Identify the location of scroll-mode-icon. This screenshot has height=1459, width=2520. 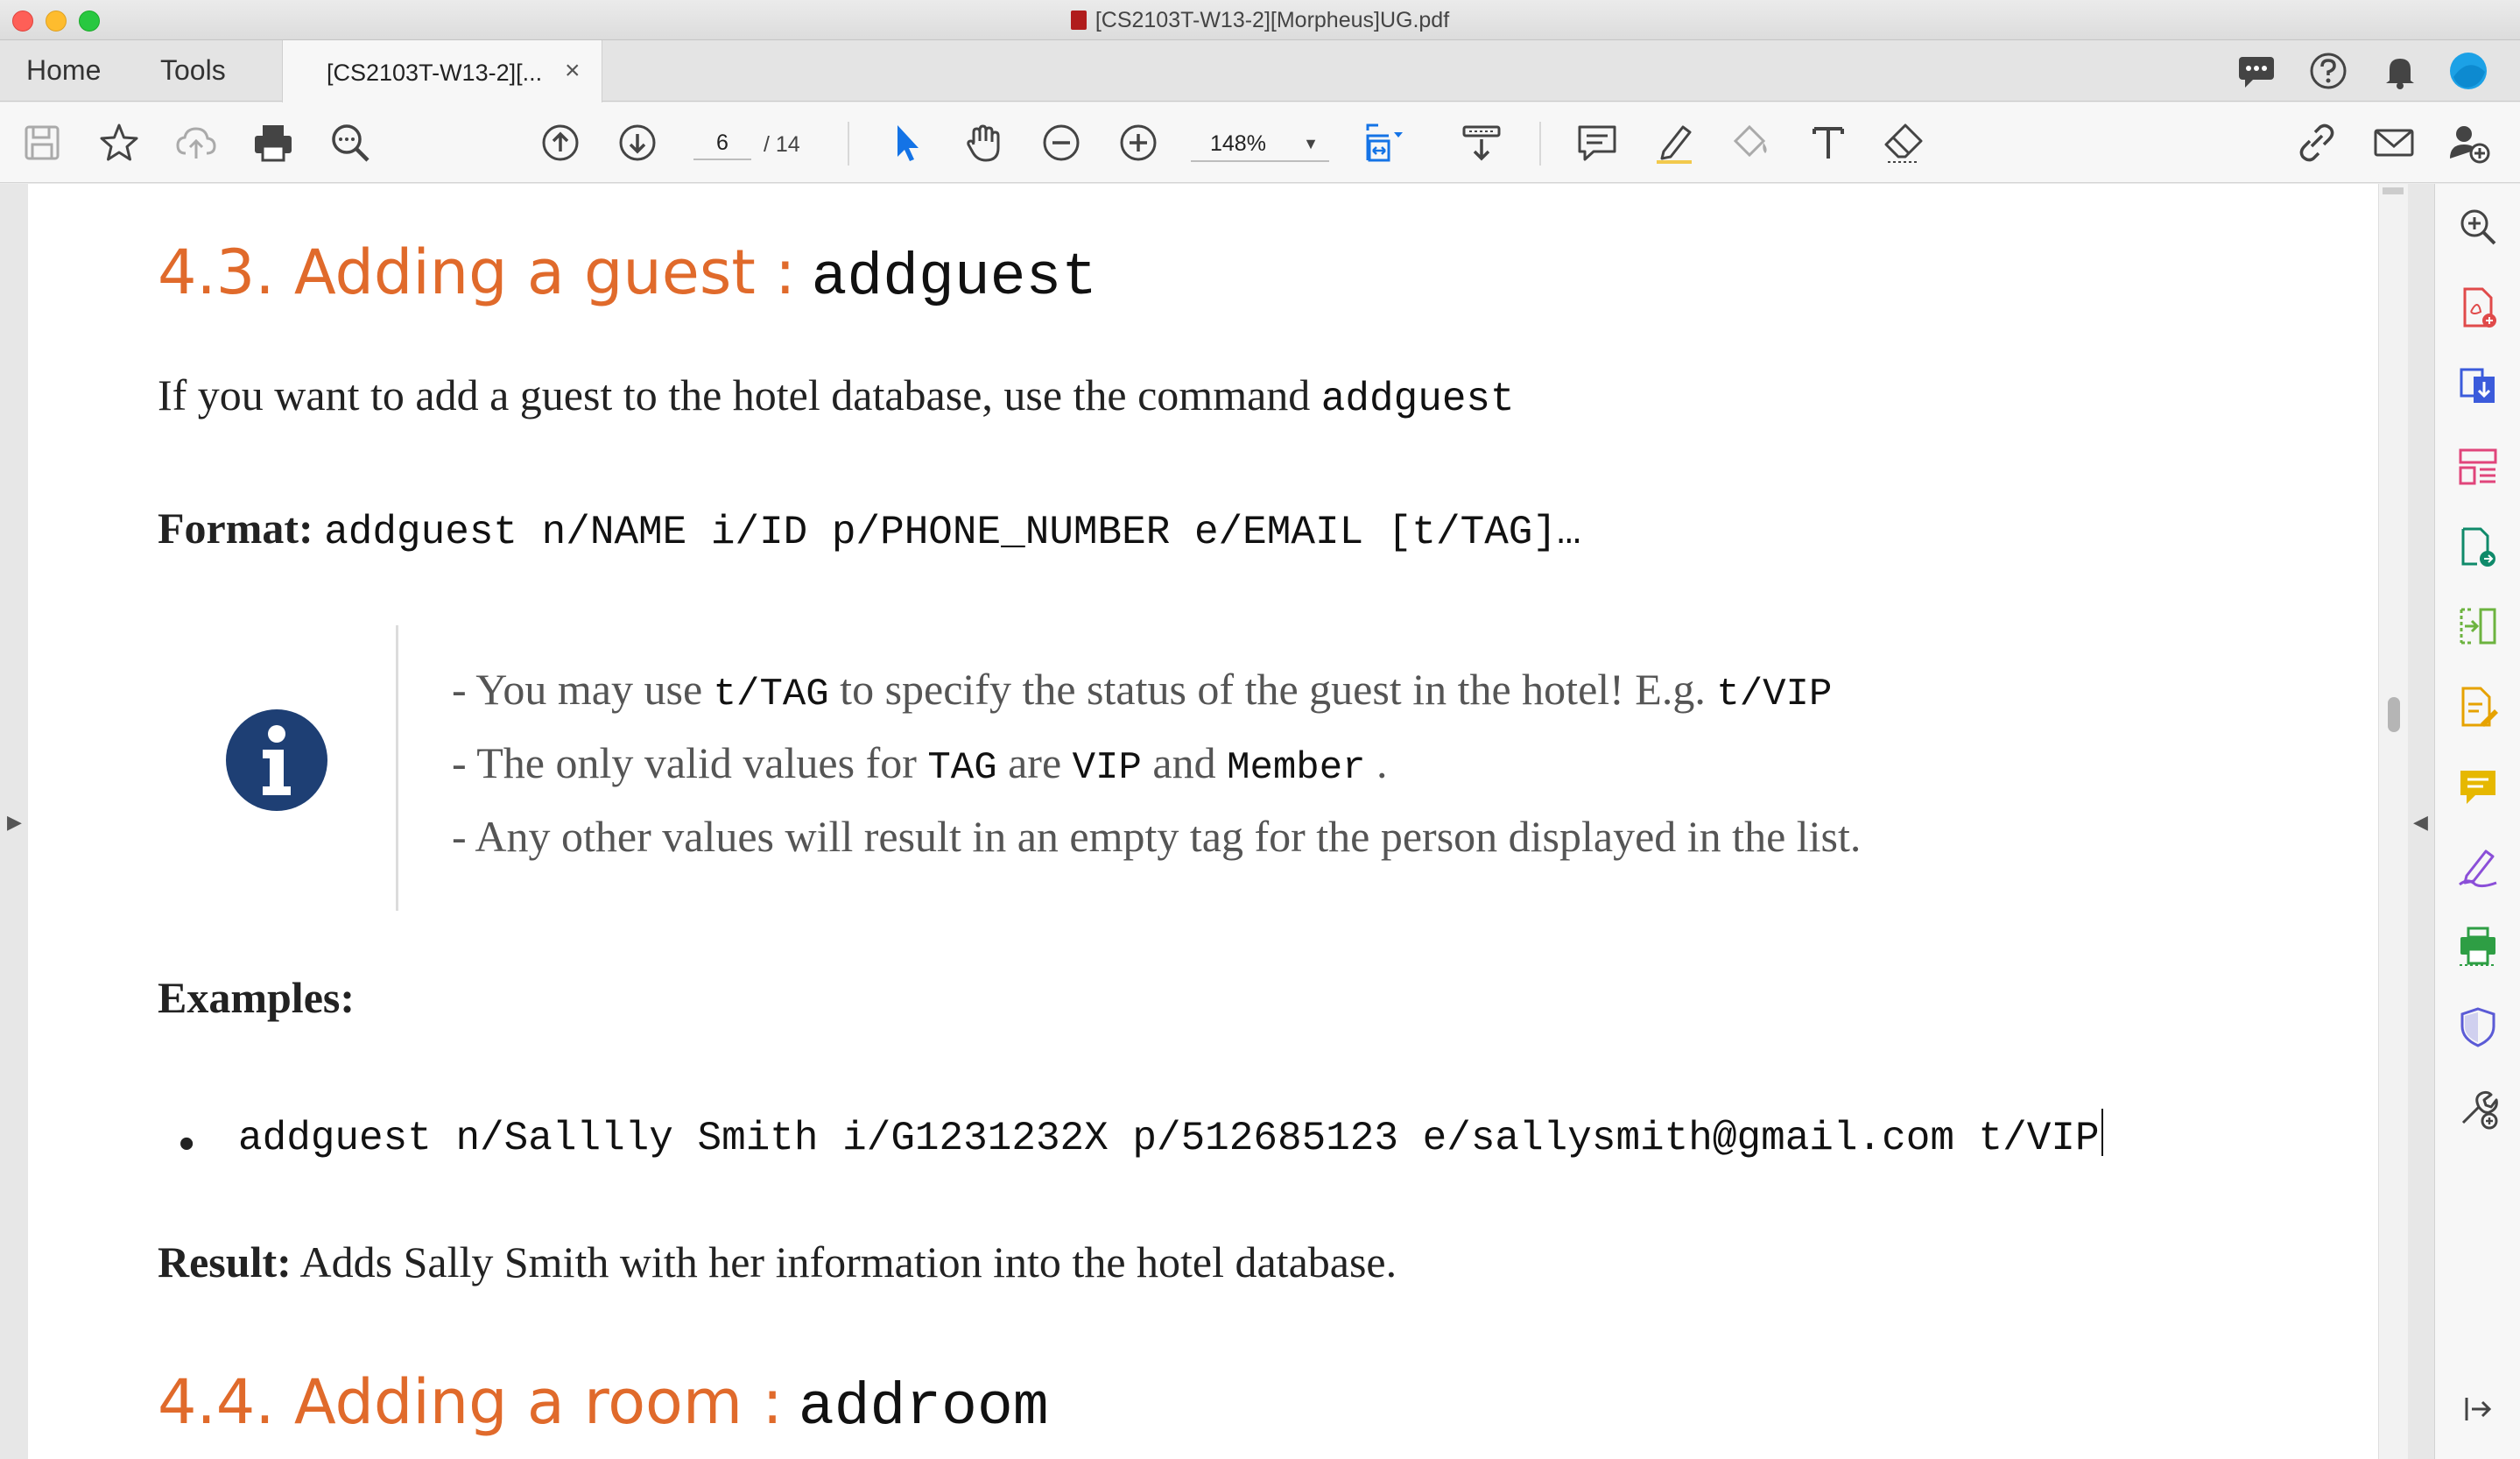
(1481, 143).